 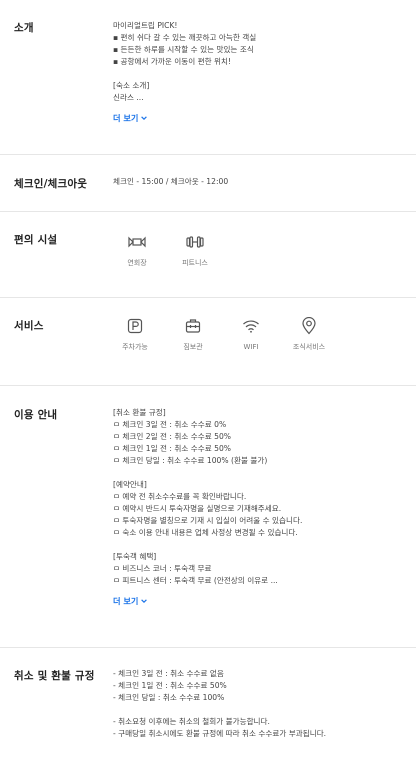 What do you see at coordinates (309, 347) in the screenshot?
I see `service-label: 조식서비스` at bounding box center [309, 347].